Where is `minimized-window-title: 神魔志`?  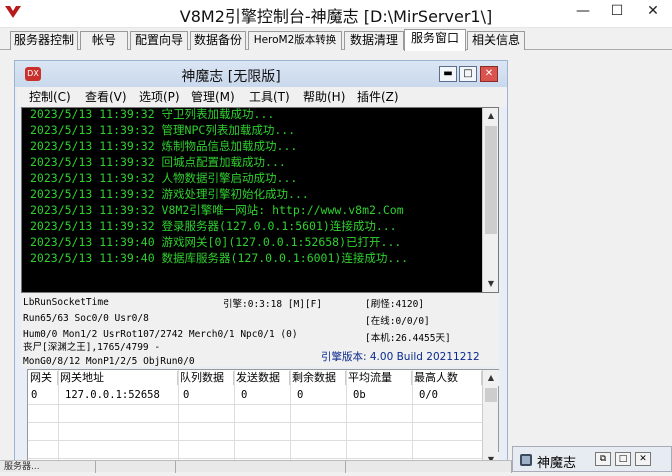 minimized-window-title: 神魔志 is located at coordinates (557, 463).